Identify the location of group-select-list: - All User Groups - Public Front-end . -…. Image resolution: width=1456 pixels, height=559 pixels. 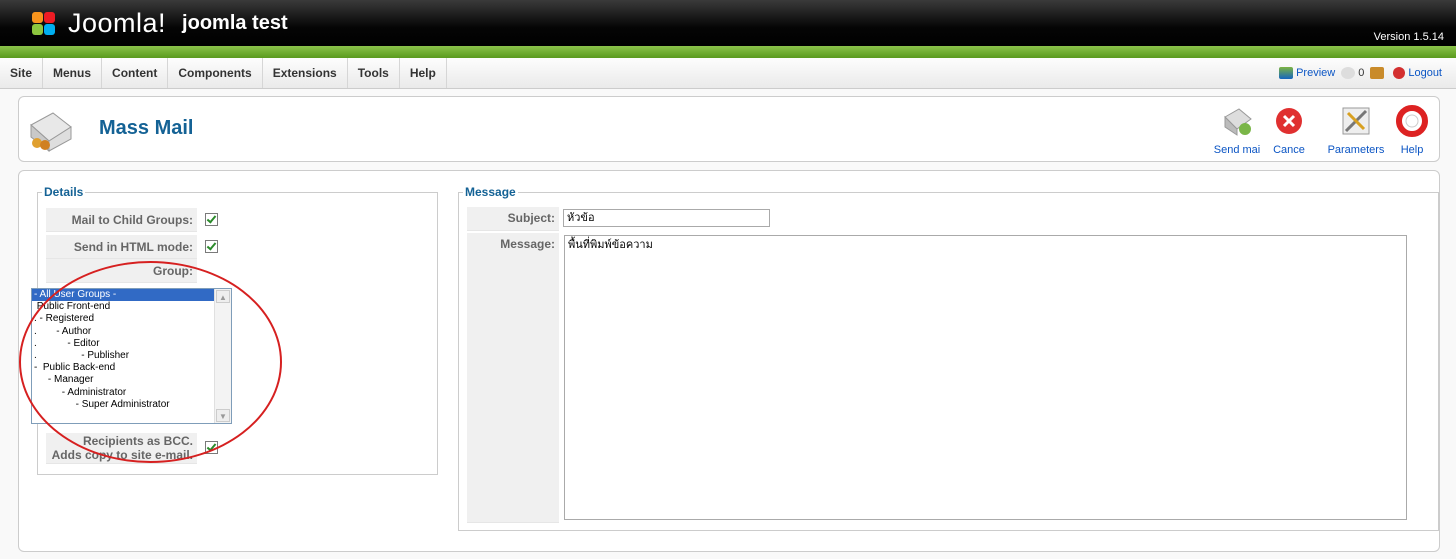
(131, 356).